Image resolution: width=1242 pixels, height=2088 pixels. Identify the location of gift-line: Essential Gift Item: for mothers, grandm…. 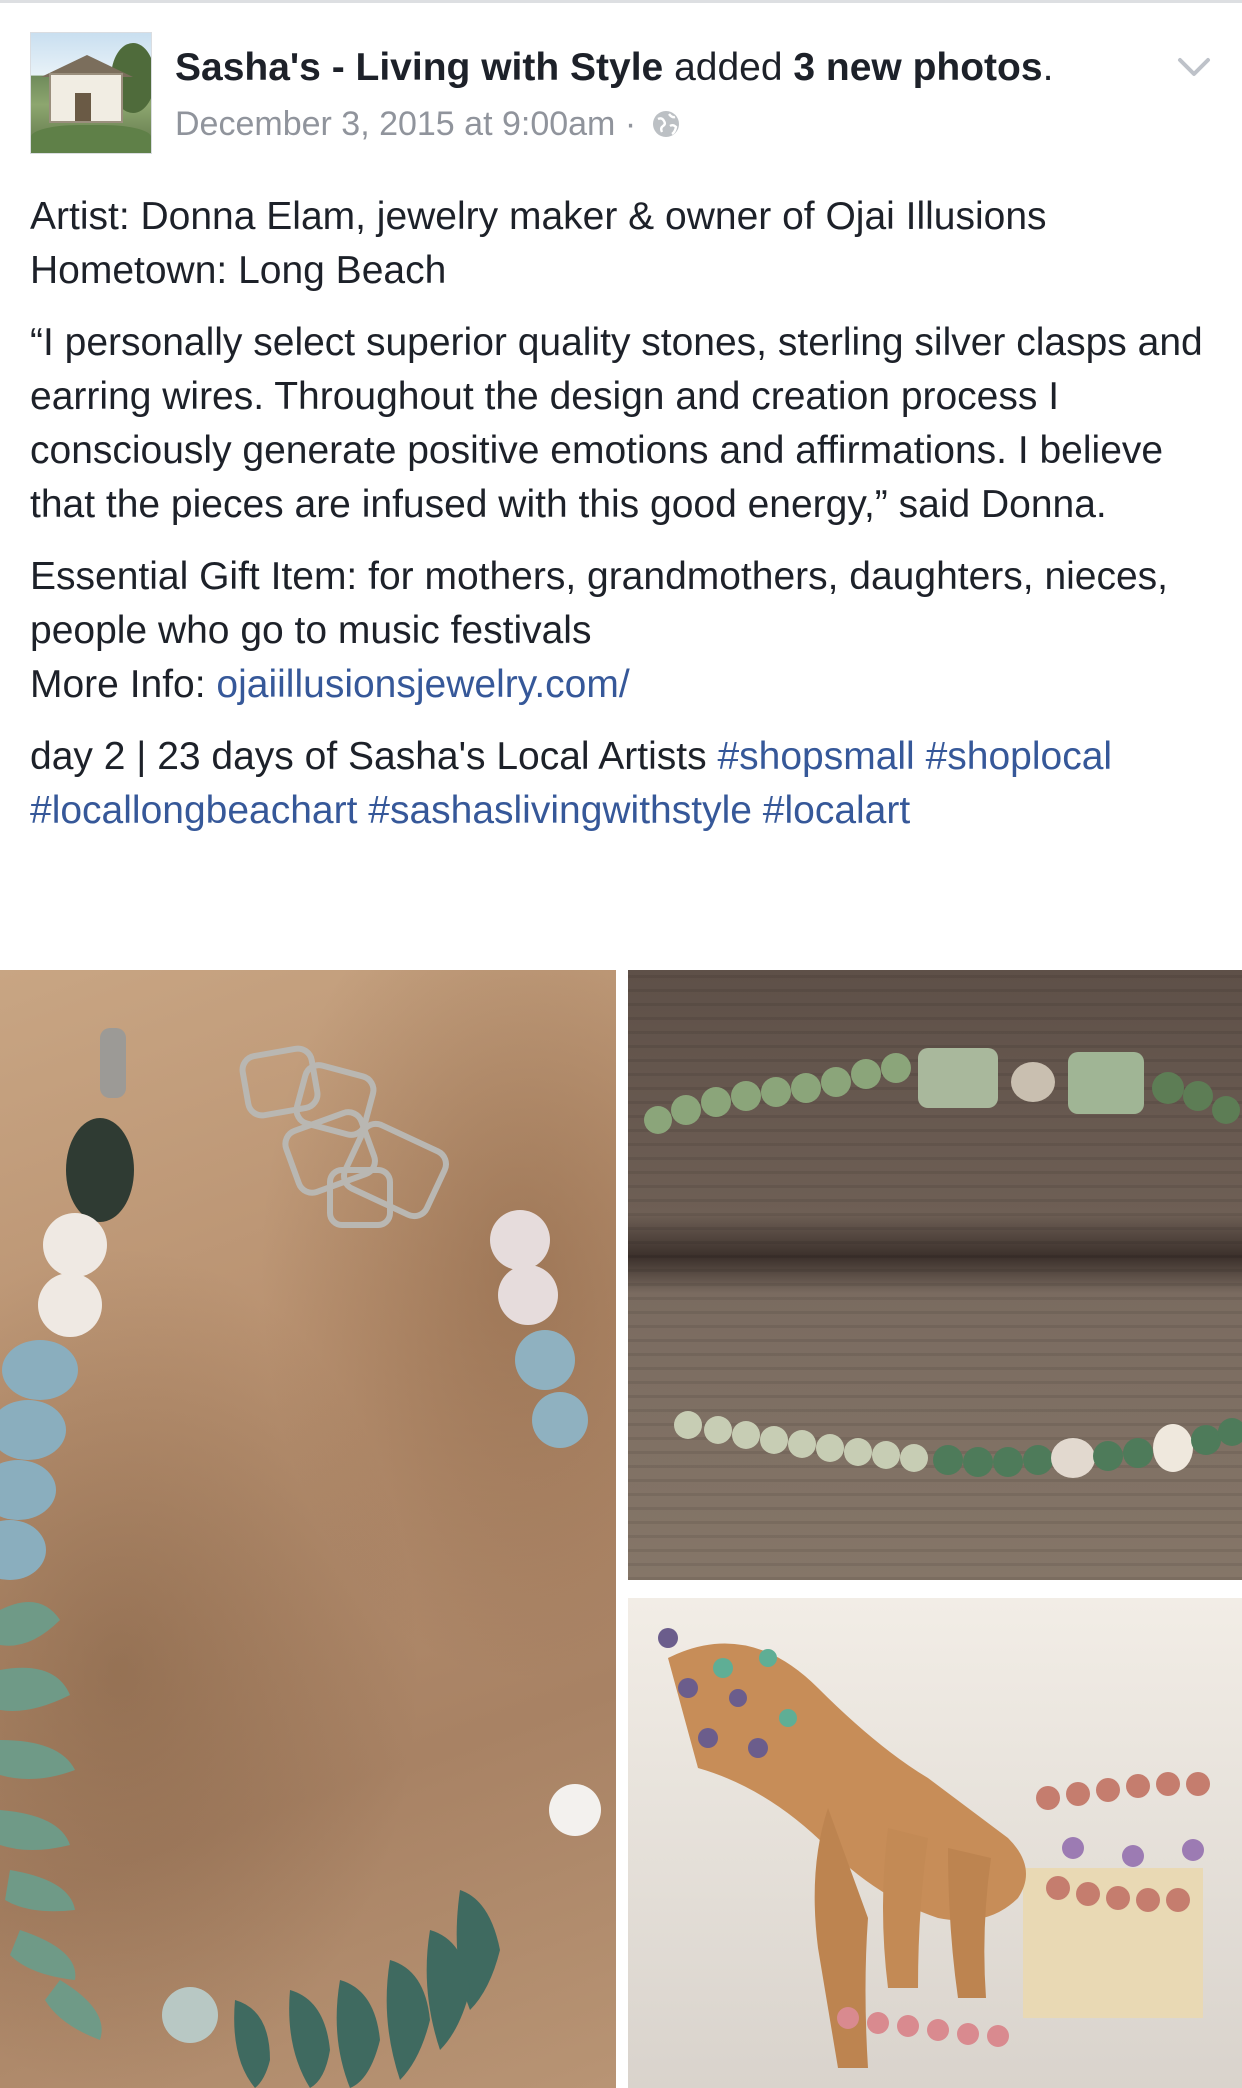
(599, 603).